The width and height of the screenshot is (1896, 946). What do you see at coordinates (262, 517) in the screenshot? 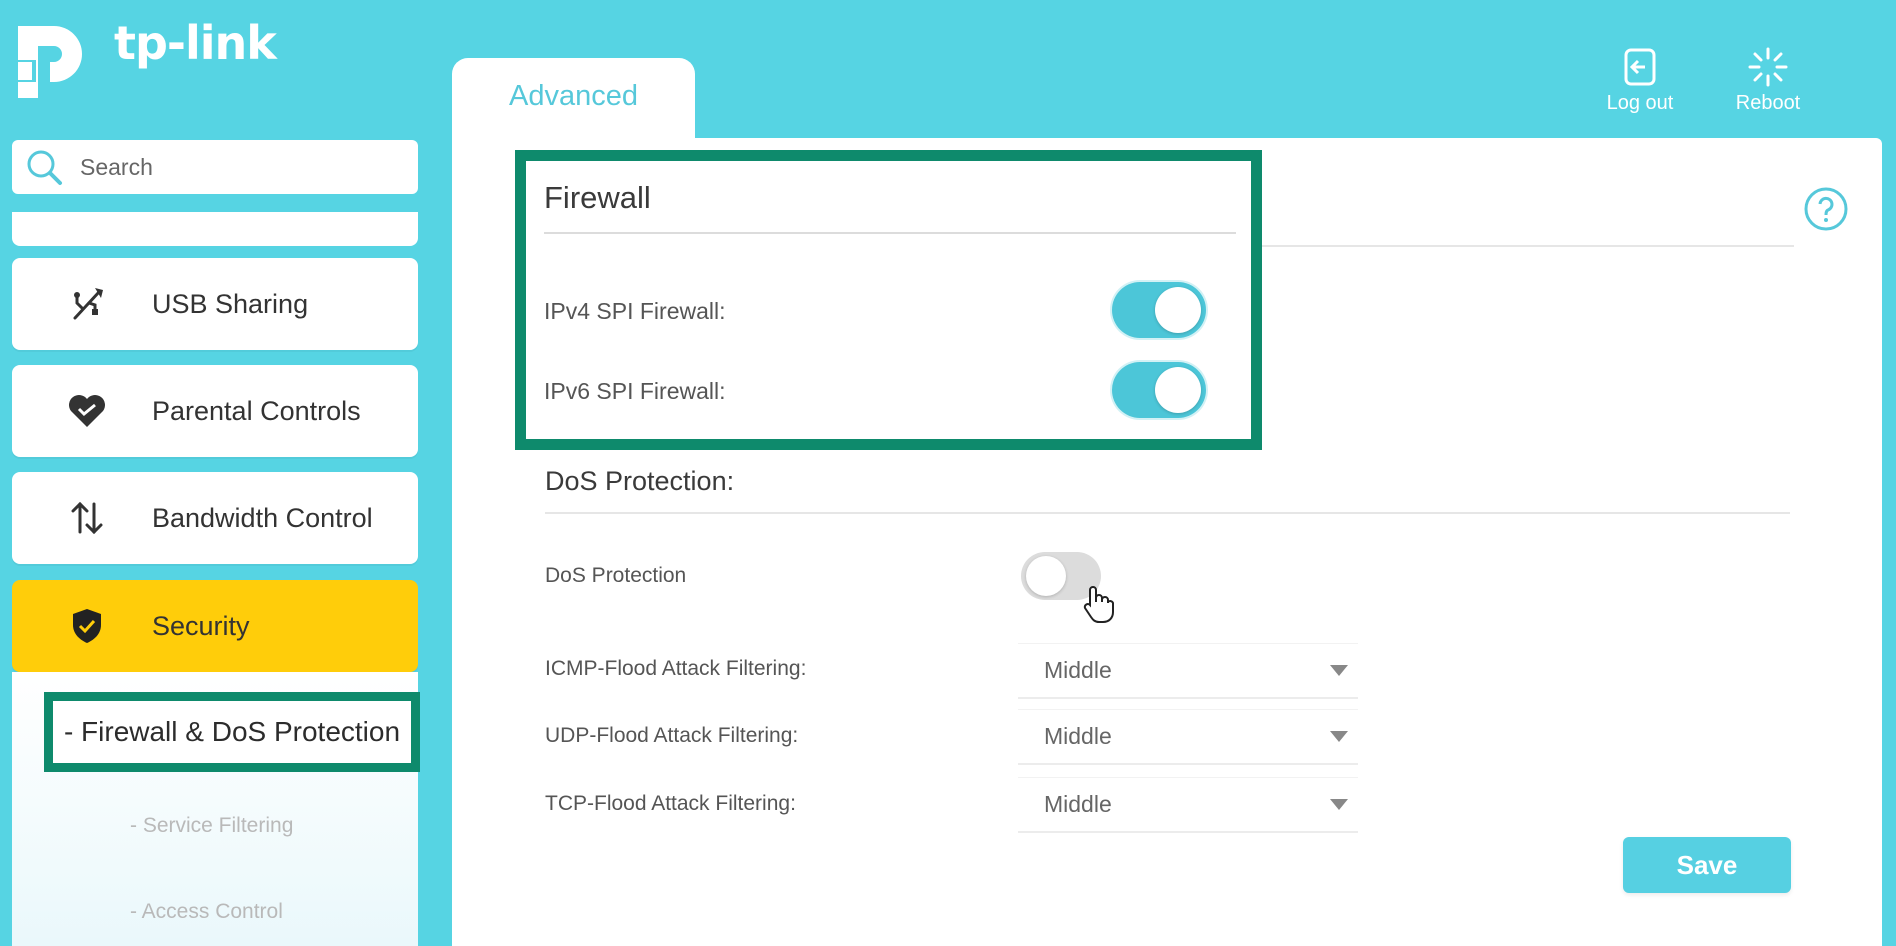
I see `sidebar-item-label: Bandwidth Control` at bounding box center [262, 517].